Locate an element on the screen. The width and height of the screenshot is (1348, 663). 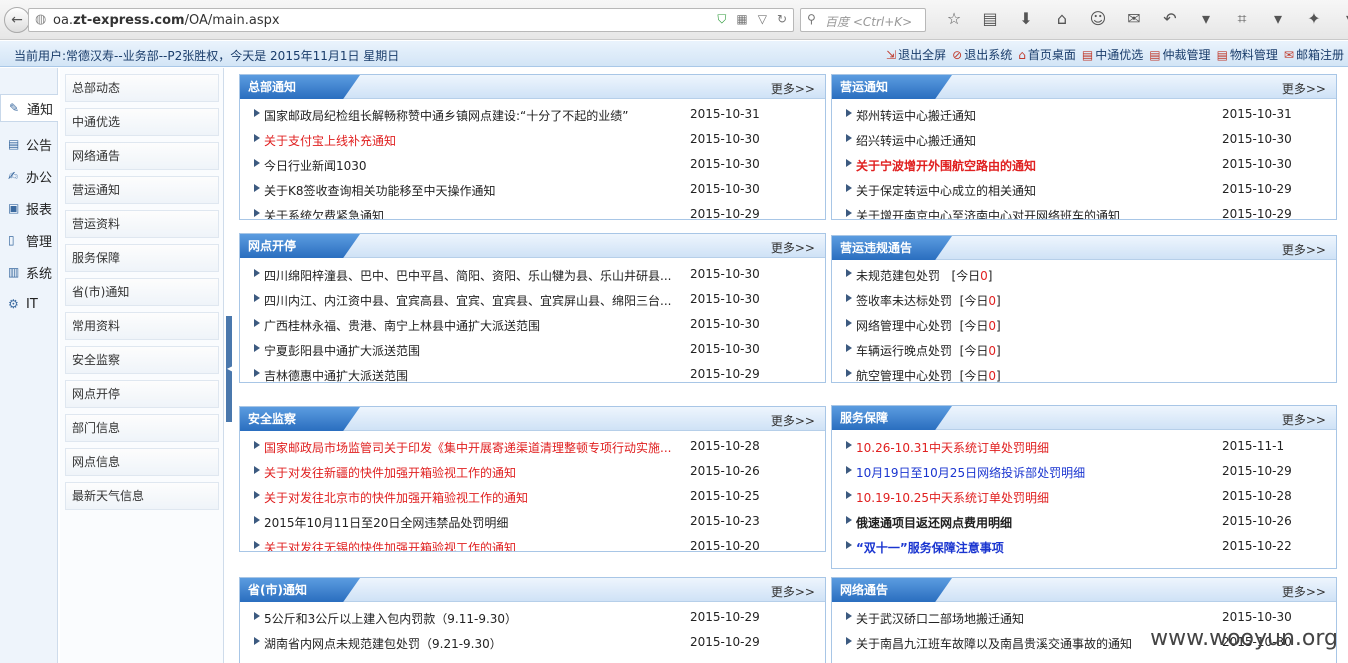
submenu-zt-preferred: 中通优选 is located at coordinates (142, 122).